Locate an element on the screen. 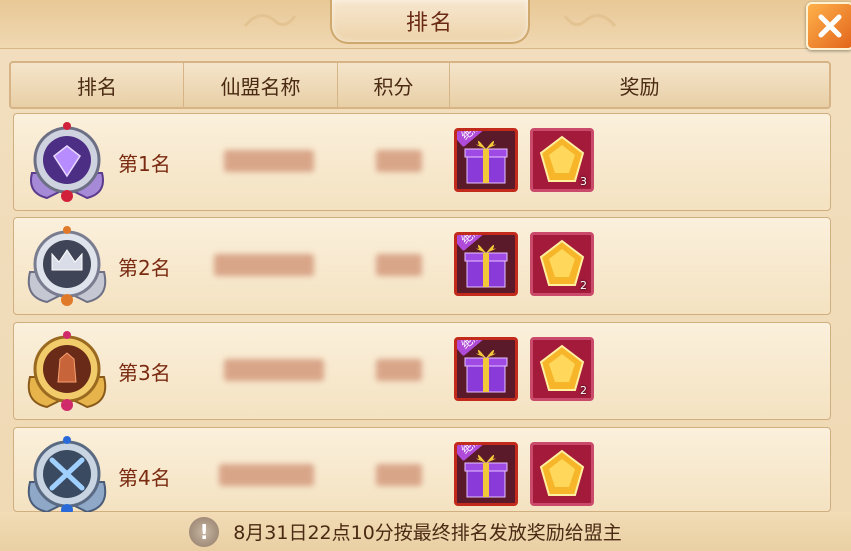  silver-crown-medal-icon is located at coordinates (67, 267).